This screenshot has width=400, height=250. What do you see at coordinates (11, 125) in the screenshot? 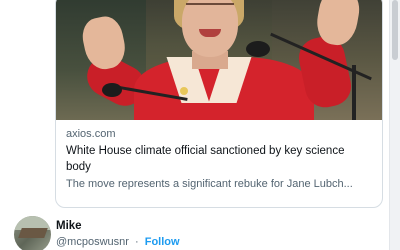
I see `left-gutter` at bounding box center [11, 125].